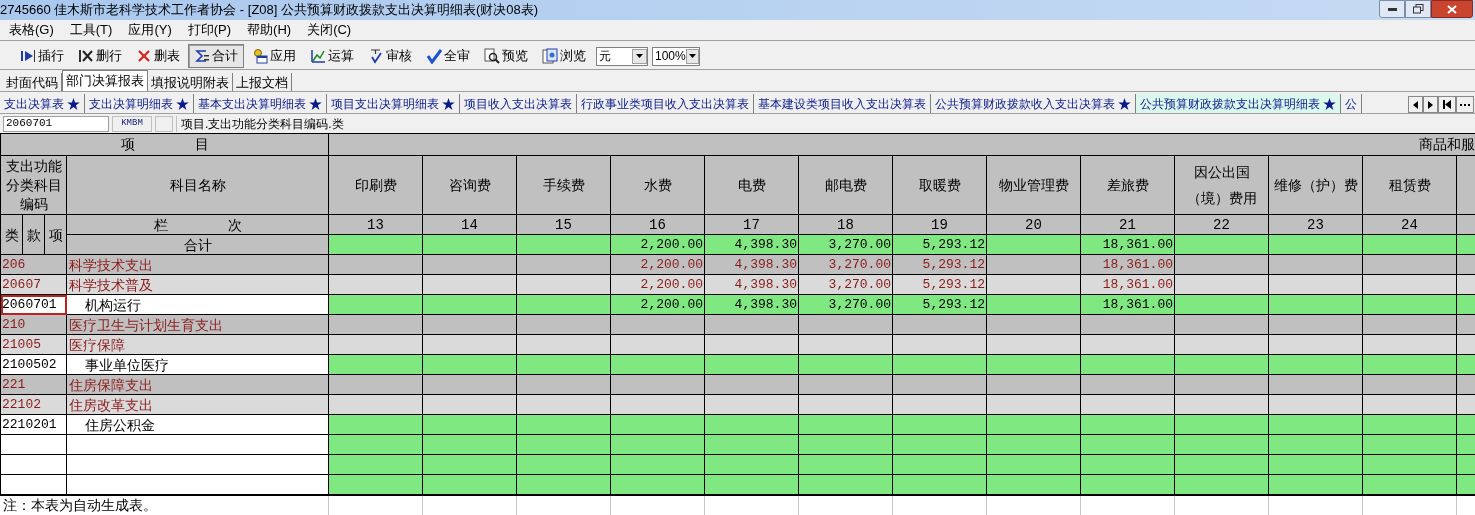 The image size is (1475, 515). I want to click on column-header: 因公出国（境）费用, so click(1221, 185).